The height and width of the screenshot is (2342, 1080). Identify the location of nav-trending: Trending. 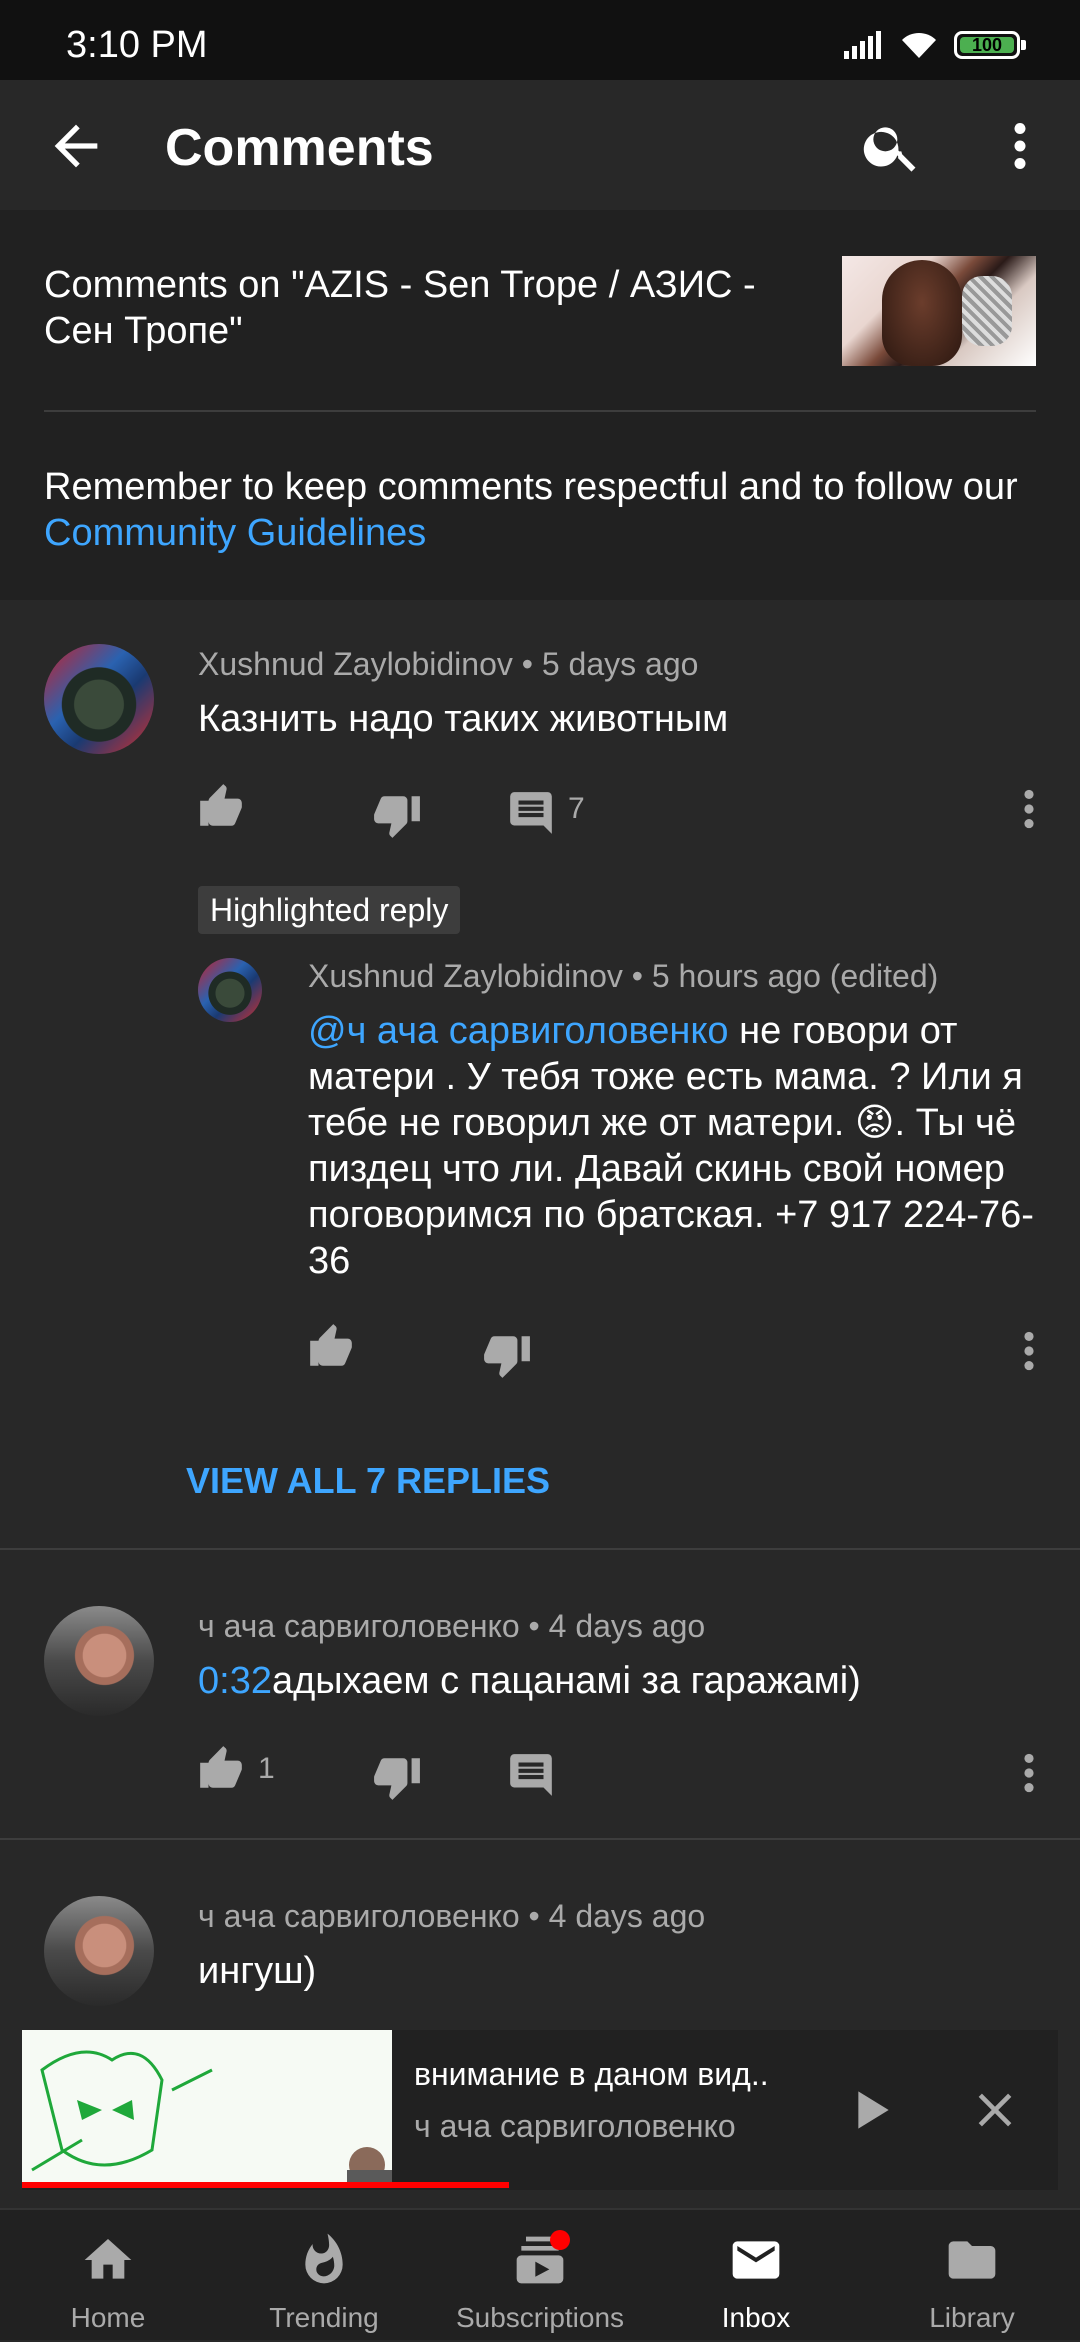
(324, 2276).